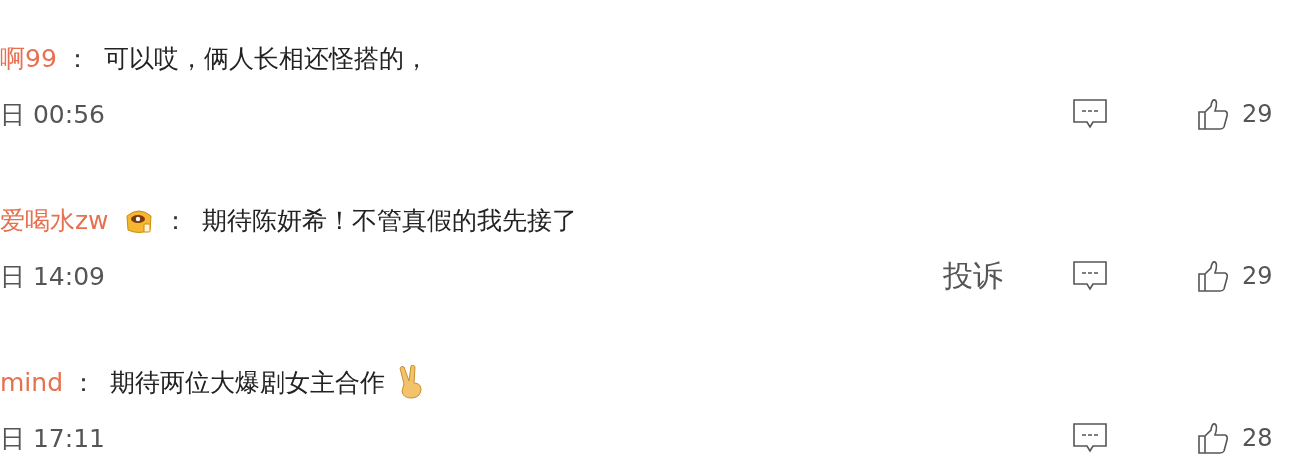 This screenshot has width=1298, height=462. Describe the element at coordinates (52, 114) in the screenshot. I see `comment-time: 日 00:56` at that location.